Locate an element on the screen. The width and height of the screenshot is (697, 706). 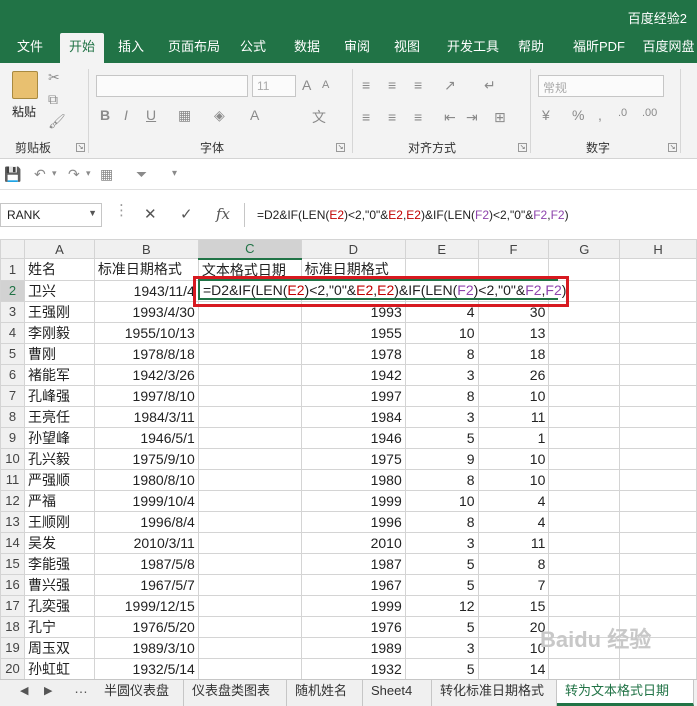
cell-F18: 20 is located at coordinates (513, 626).